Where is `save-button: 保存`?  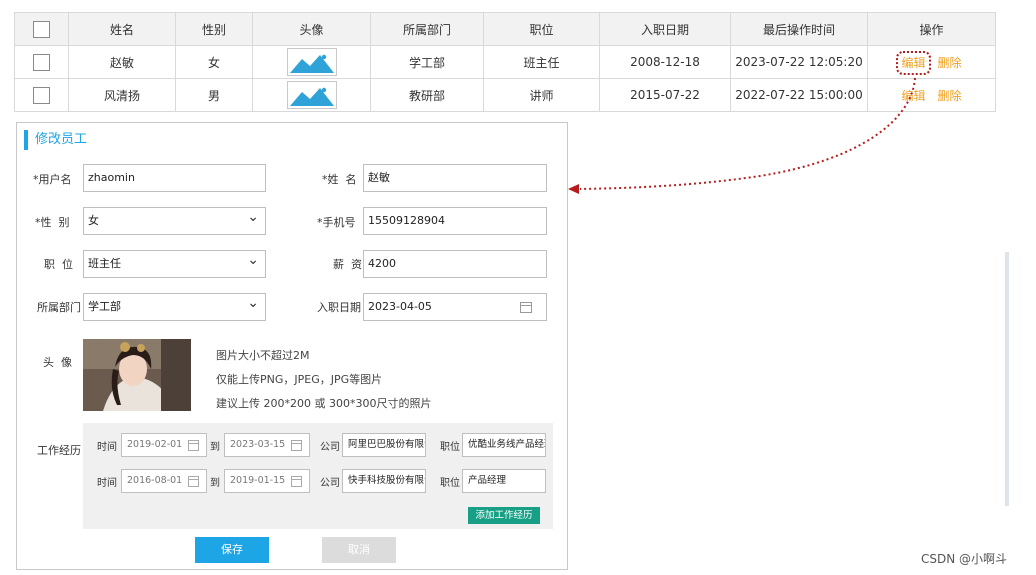 save-button: 保存 is located at coordinates (232, 550).